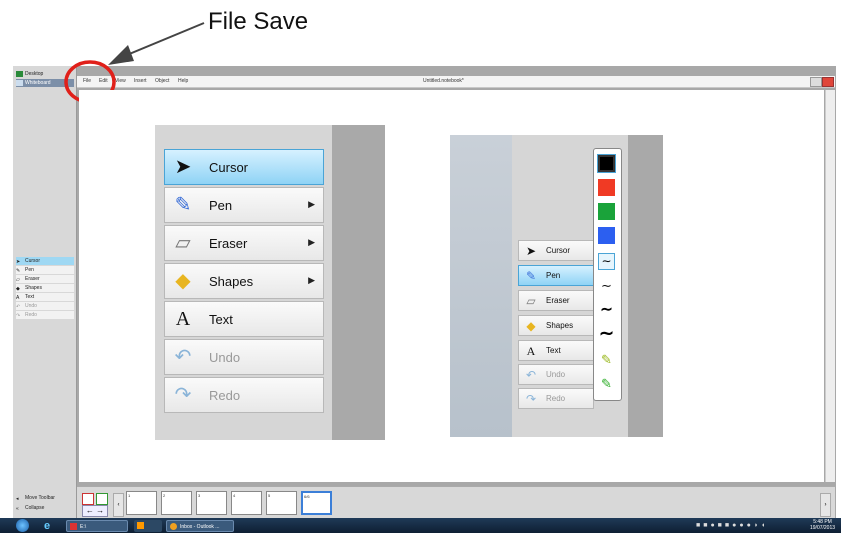 The height and width of the screenshot is (533, 841). I want to click on page-thumb-5: 5, so click(281, 503).